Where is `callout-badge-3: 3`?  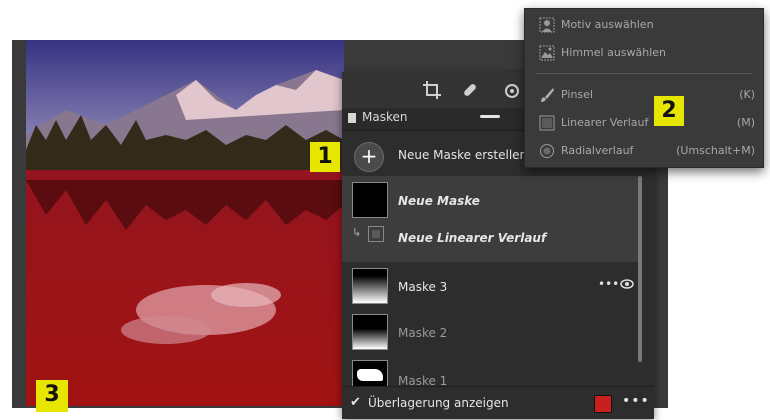 callout-badge-3: 3 is located at coordinates (52, 396).